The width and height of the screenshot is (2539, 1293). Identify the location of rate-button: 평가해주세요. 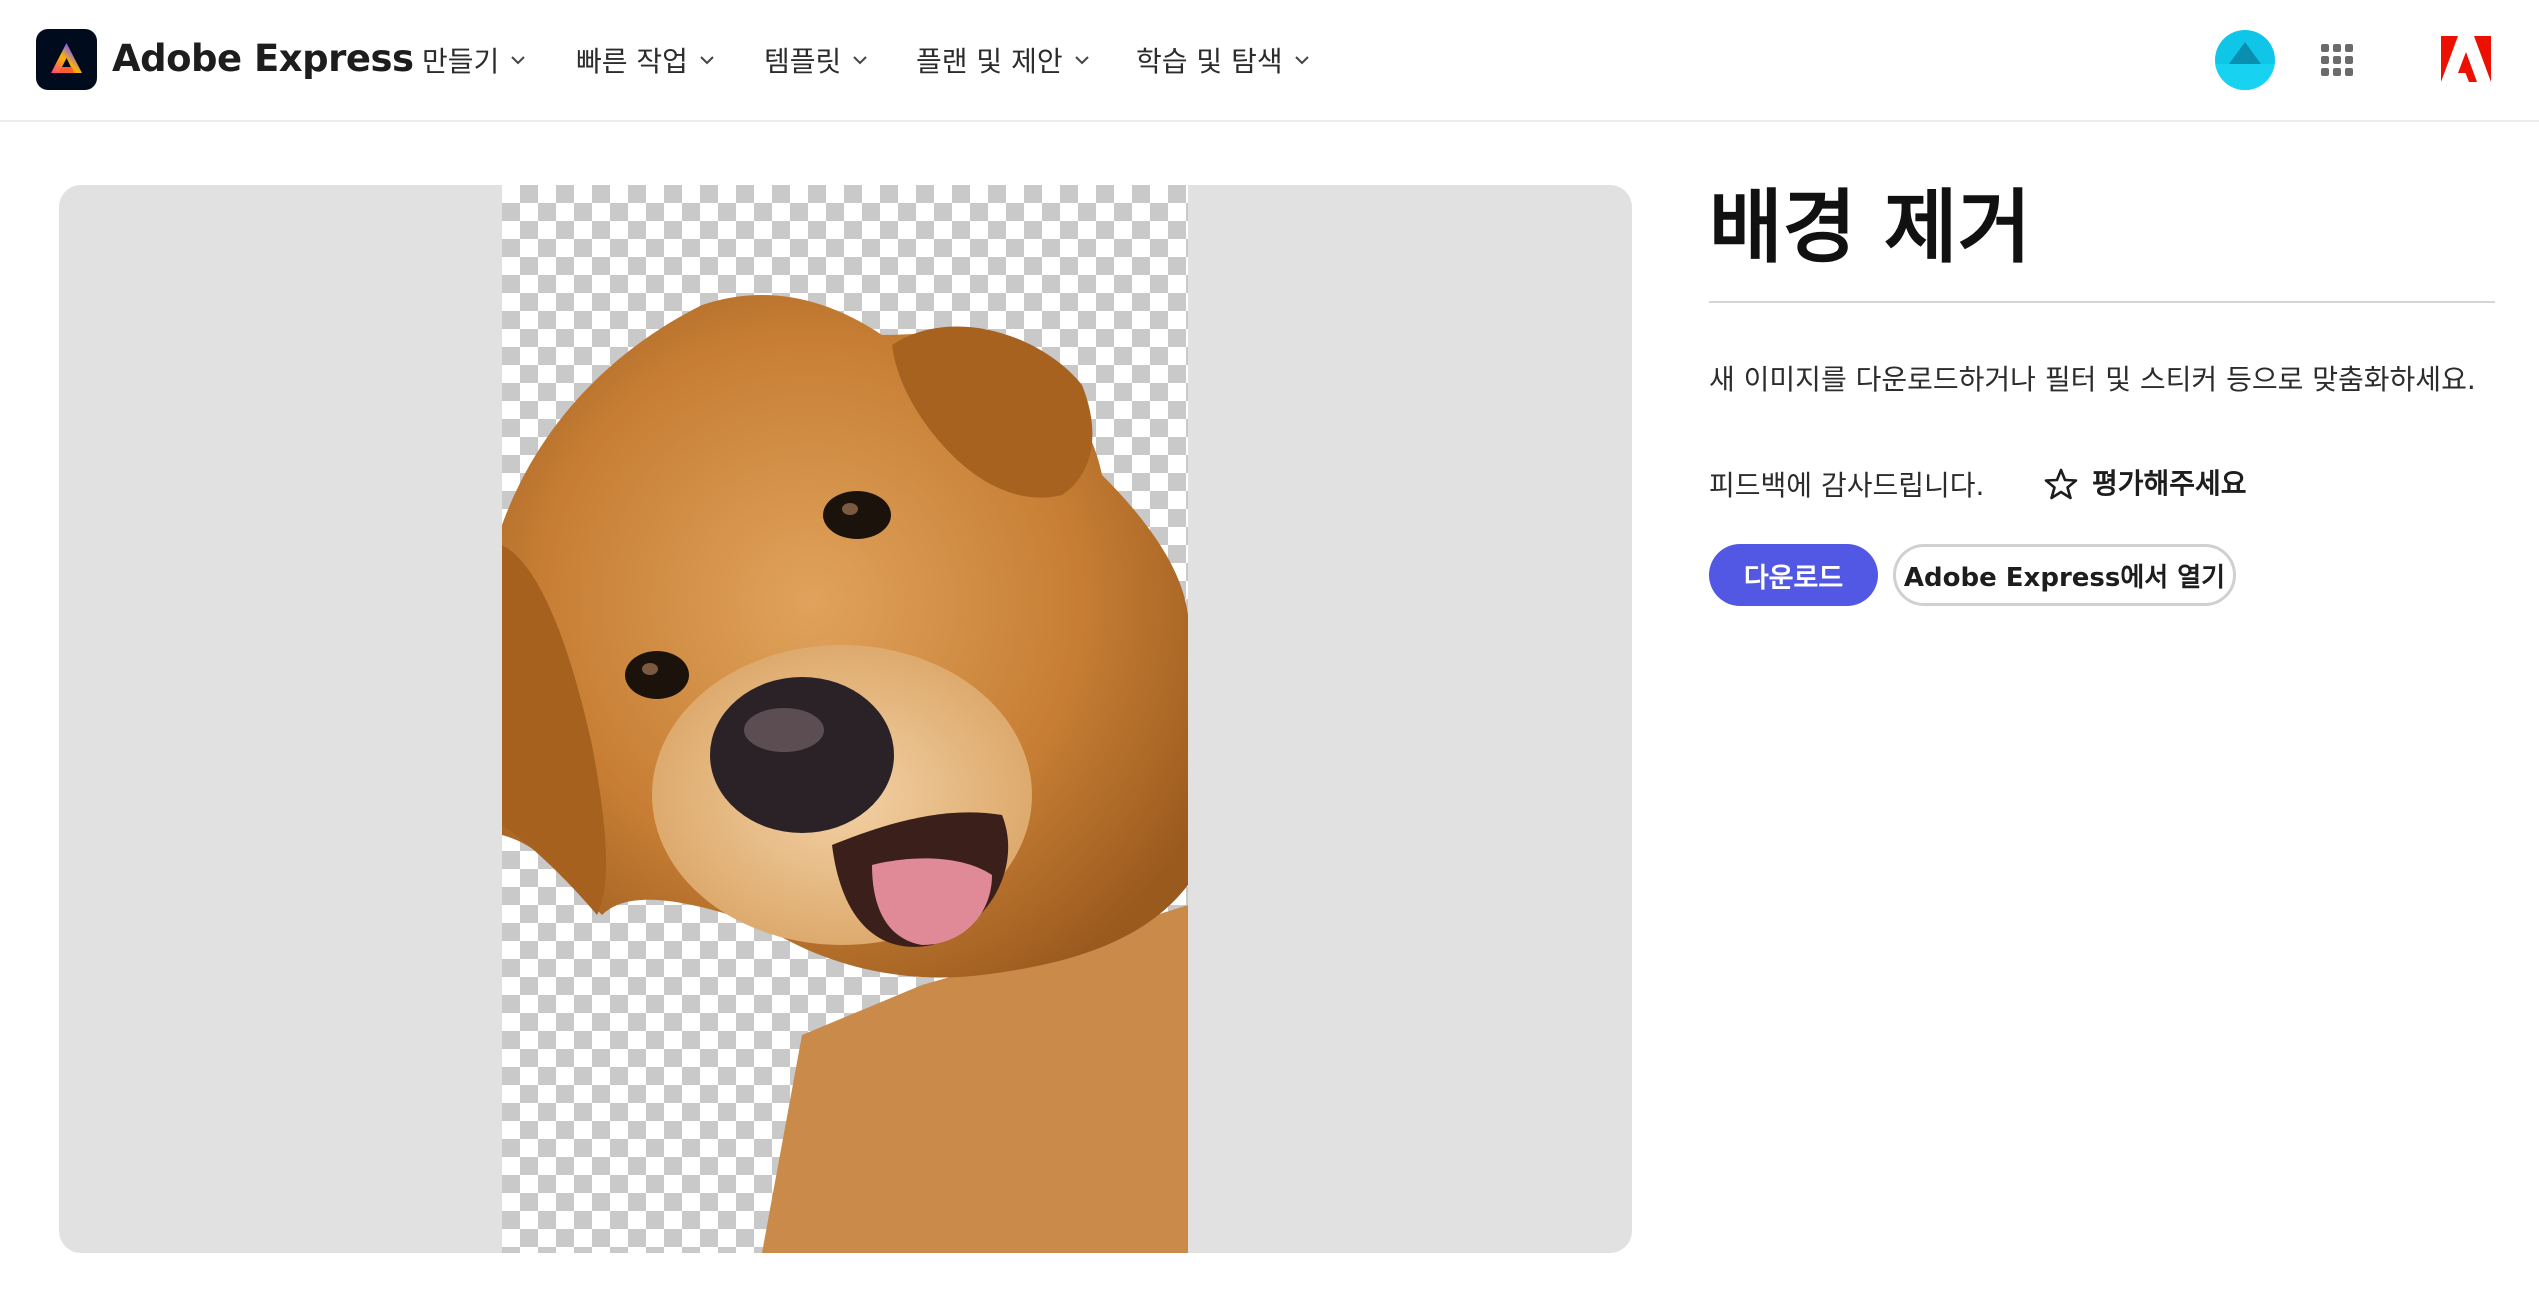
(2145, 484).